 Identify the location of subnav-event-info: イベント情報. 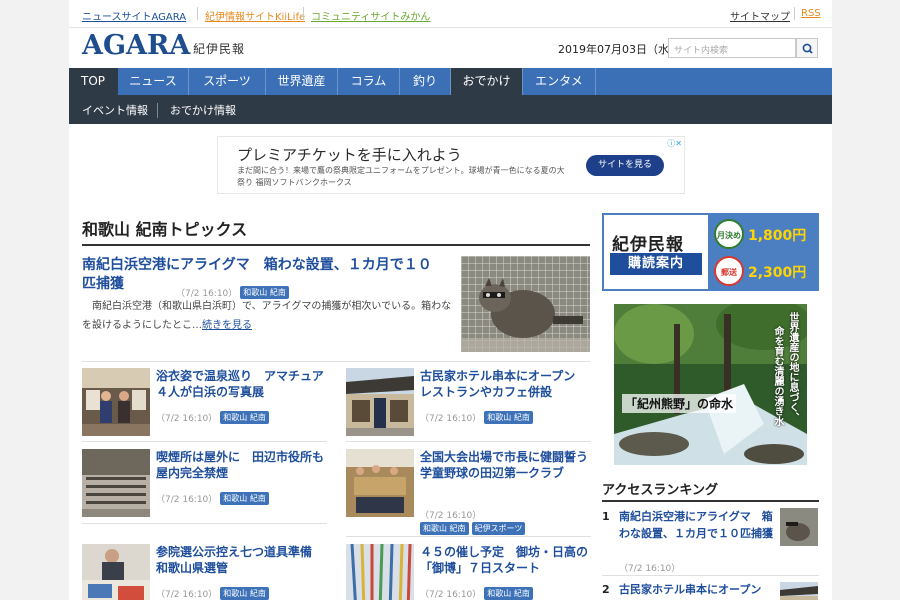
(115, 110).